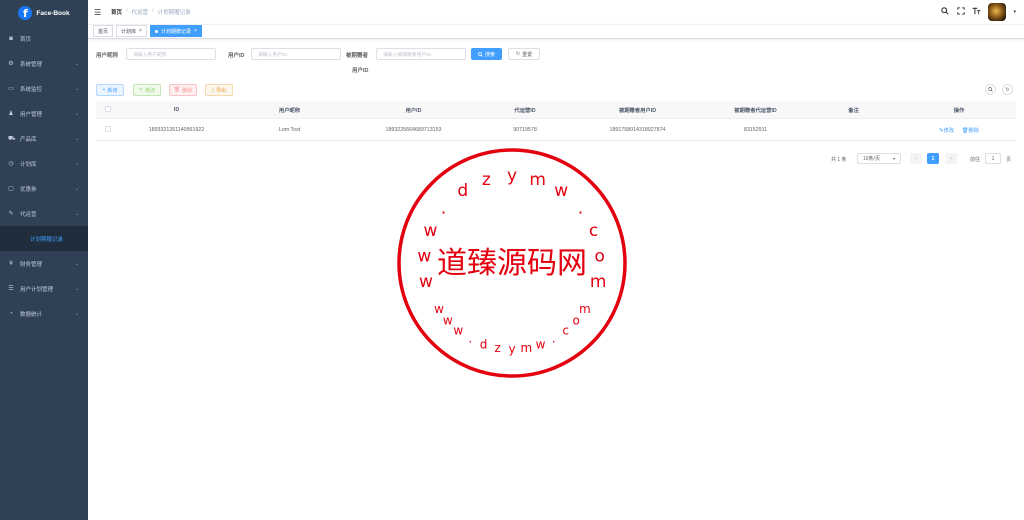 This screenshot has width=1024, height=520. I want to click on select-all-checkbox, so click(108, 108).